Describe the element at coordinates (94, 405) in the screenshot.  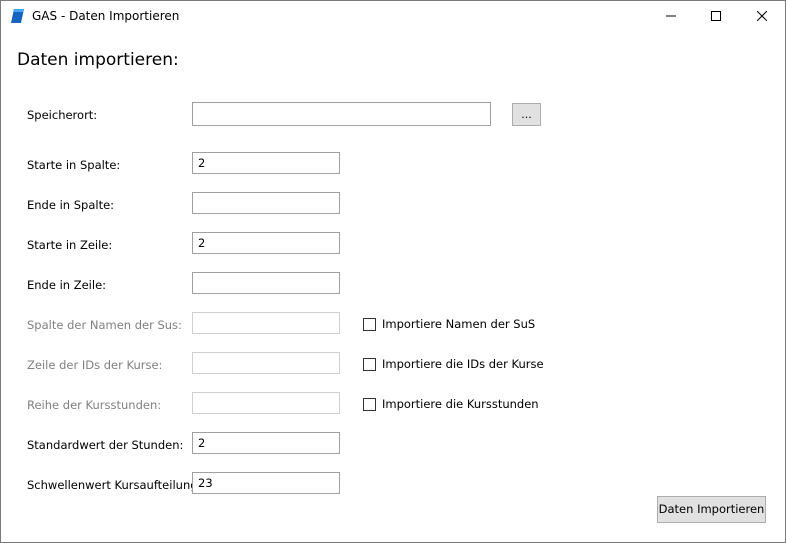
I see `course-hours-row-label: Reihe der Kursstunden:` at that location.